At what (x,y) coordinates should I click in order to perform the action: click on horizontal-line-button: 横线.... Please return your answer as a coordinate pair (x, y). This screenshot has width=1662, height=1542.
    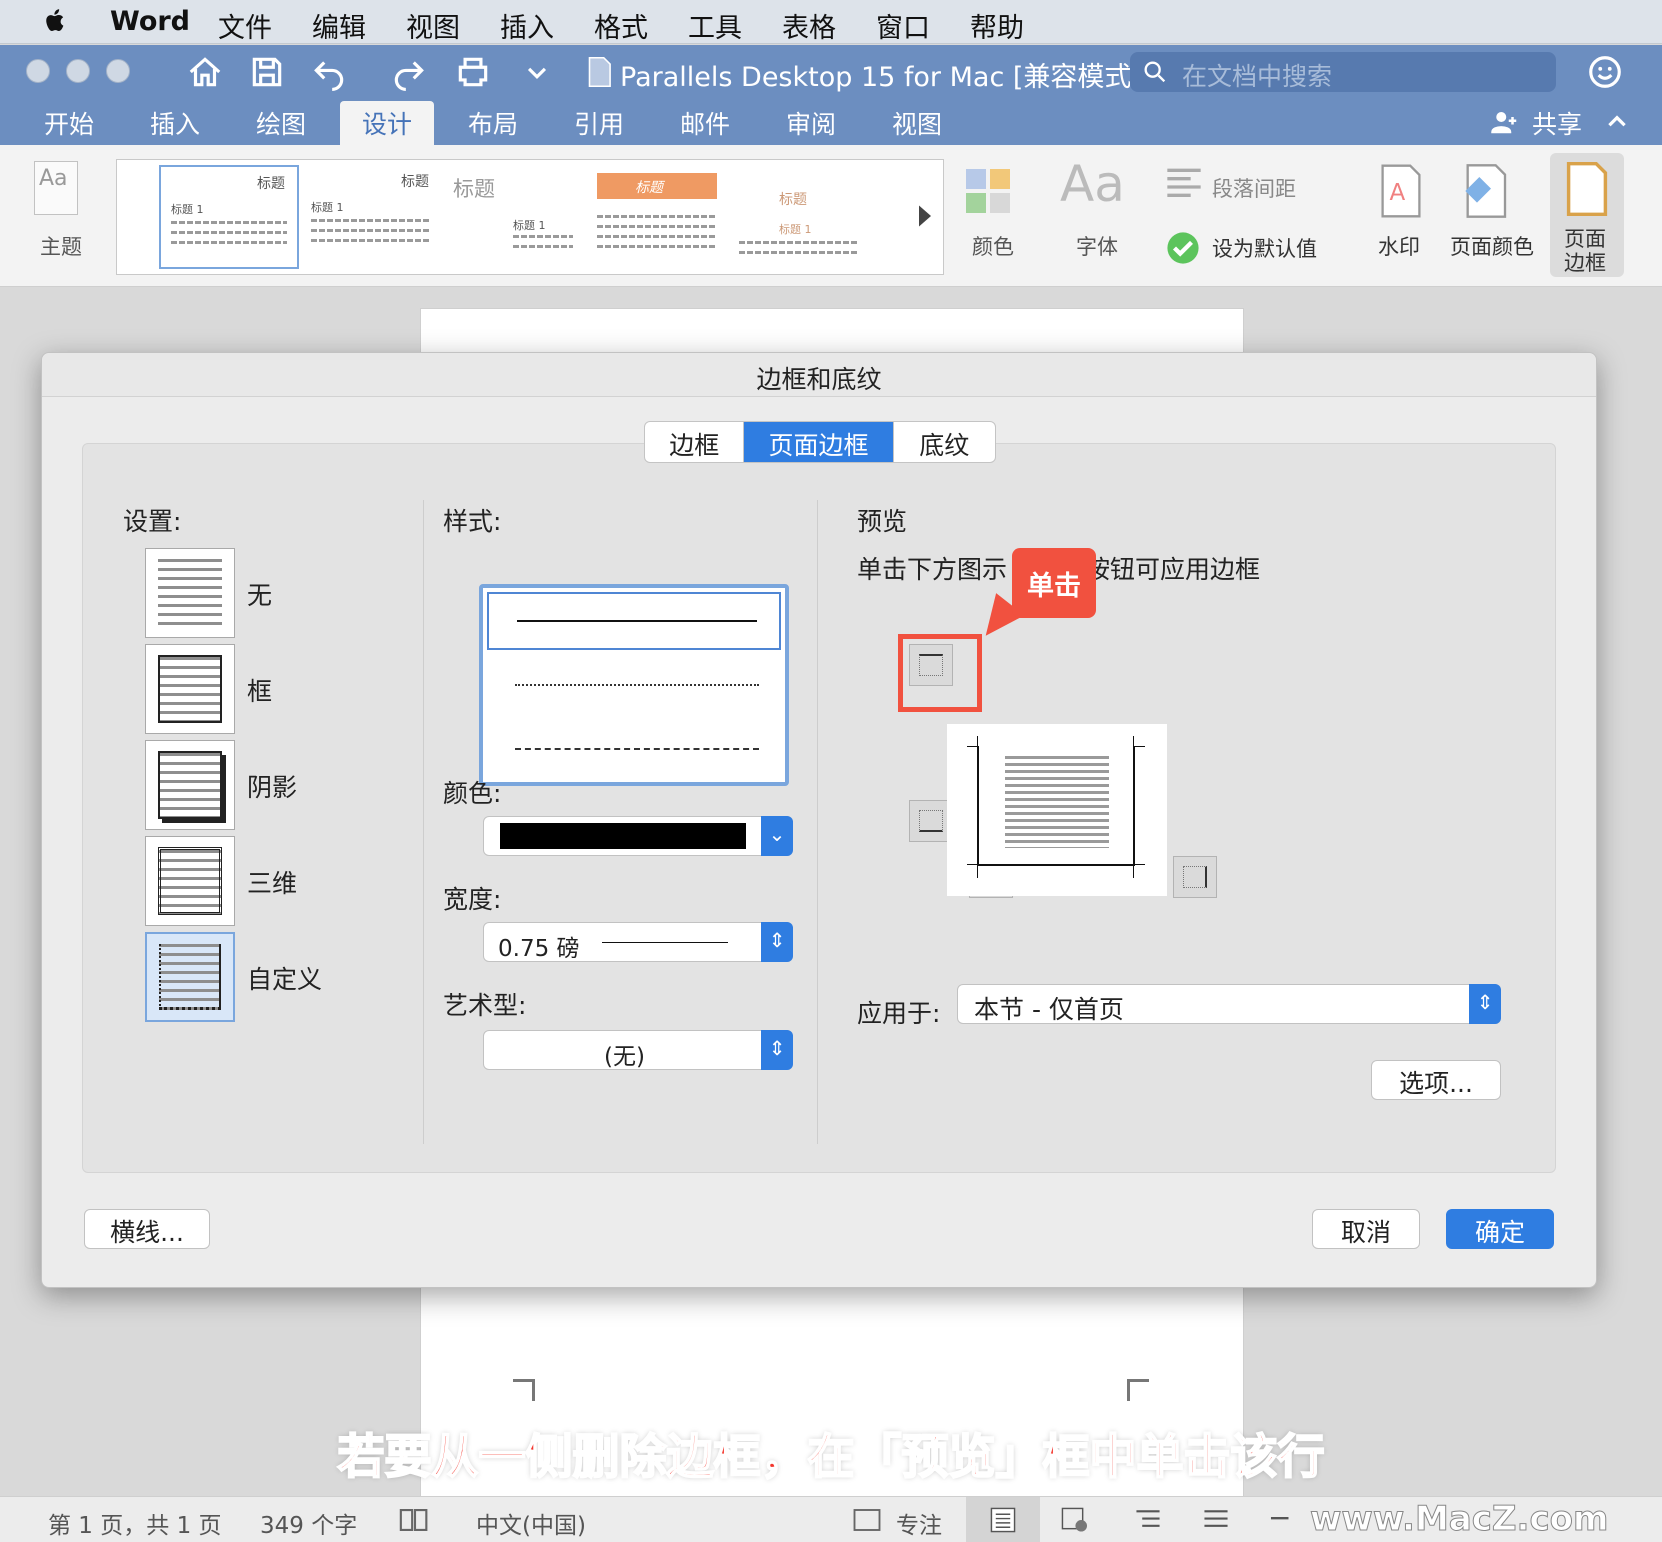
    Looking at the image, I should click on (147, 1229).